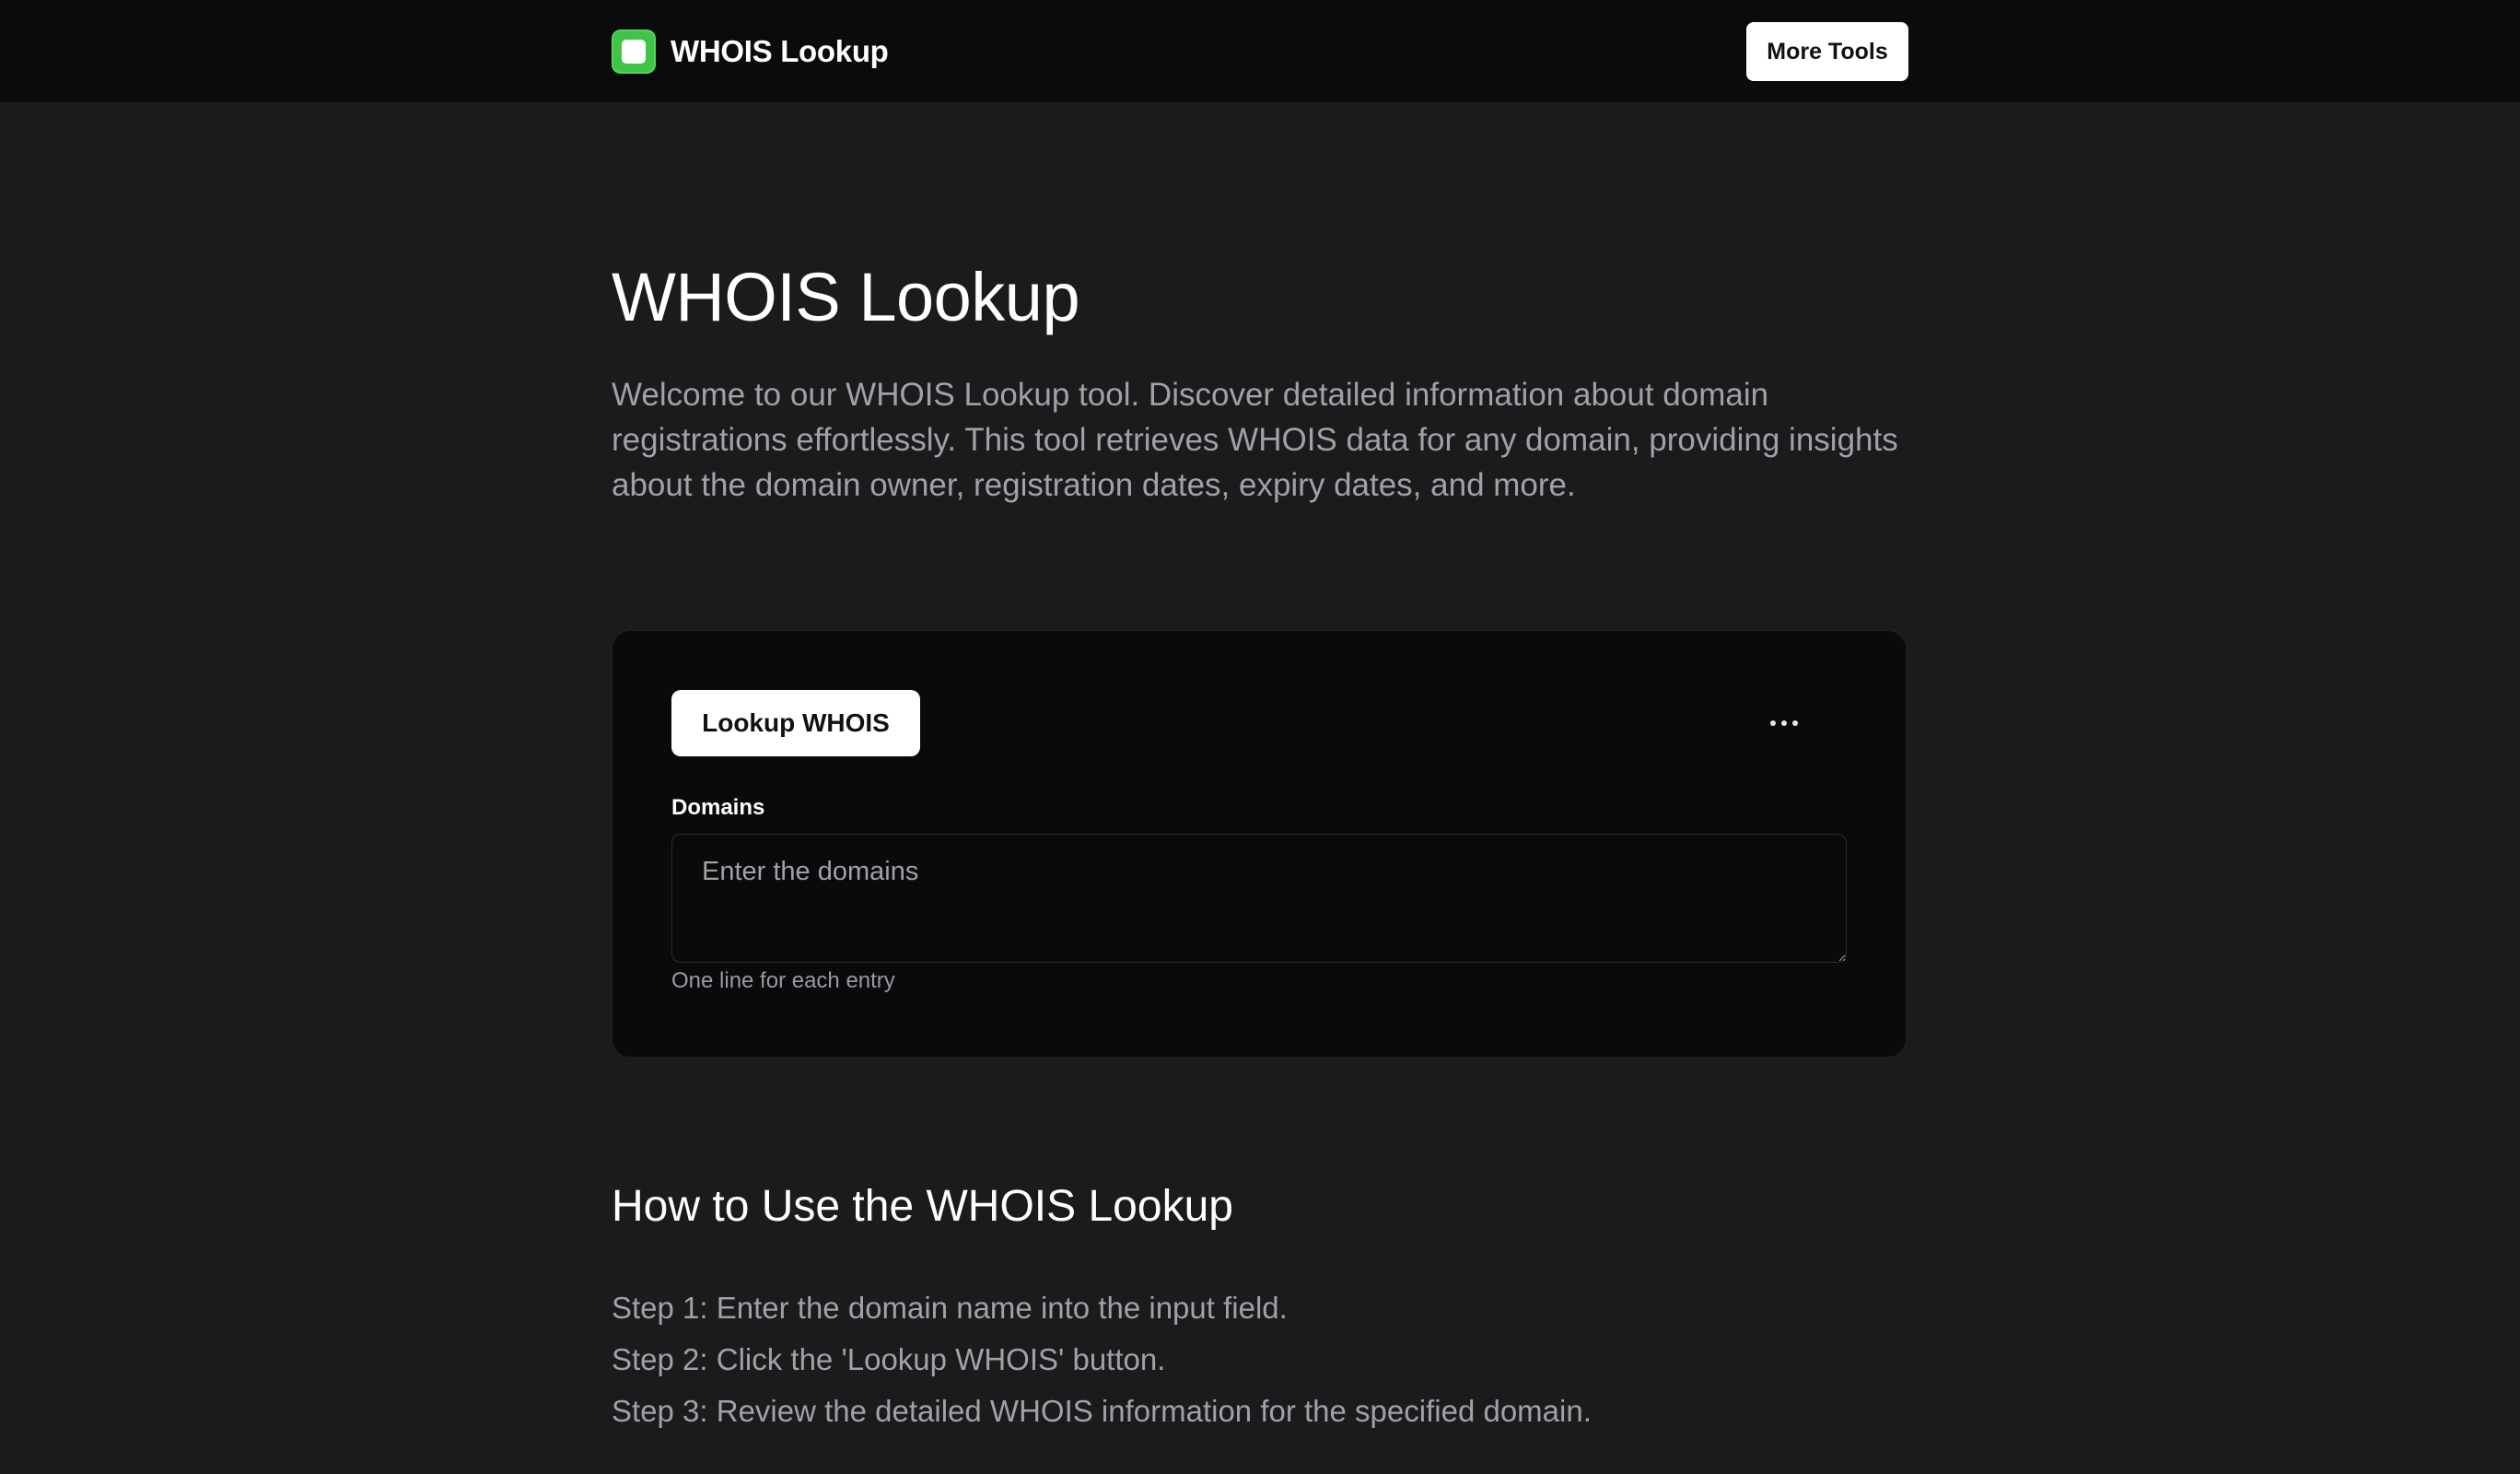 The height and width of the screenshot is (1474, 2520). Describe the element at coordinates (795, 723) in the screenshot. I see `lookup-whois-button: Lookup WHOIS` at that location.